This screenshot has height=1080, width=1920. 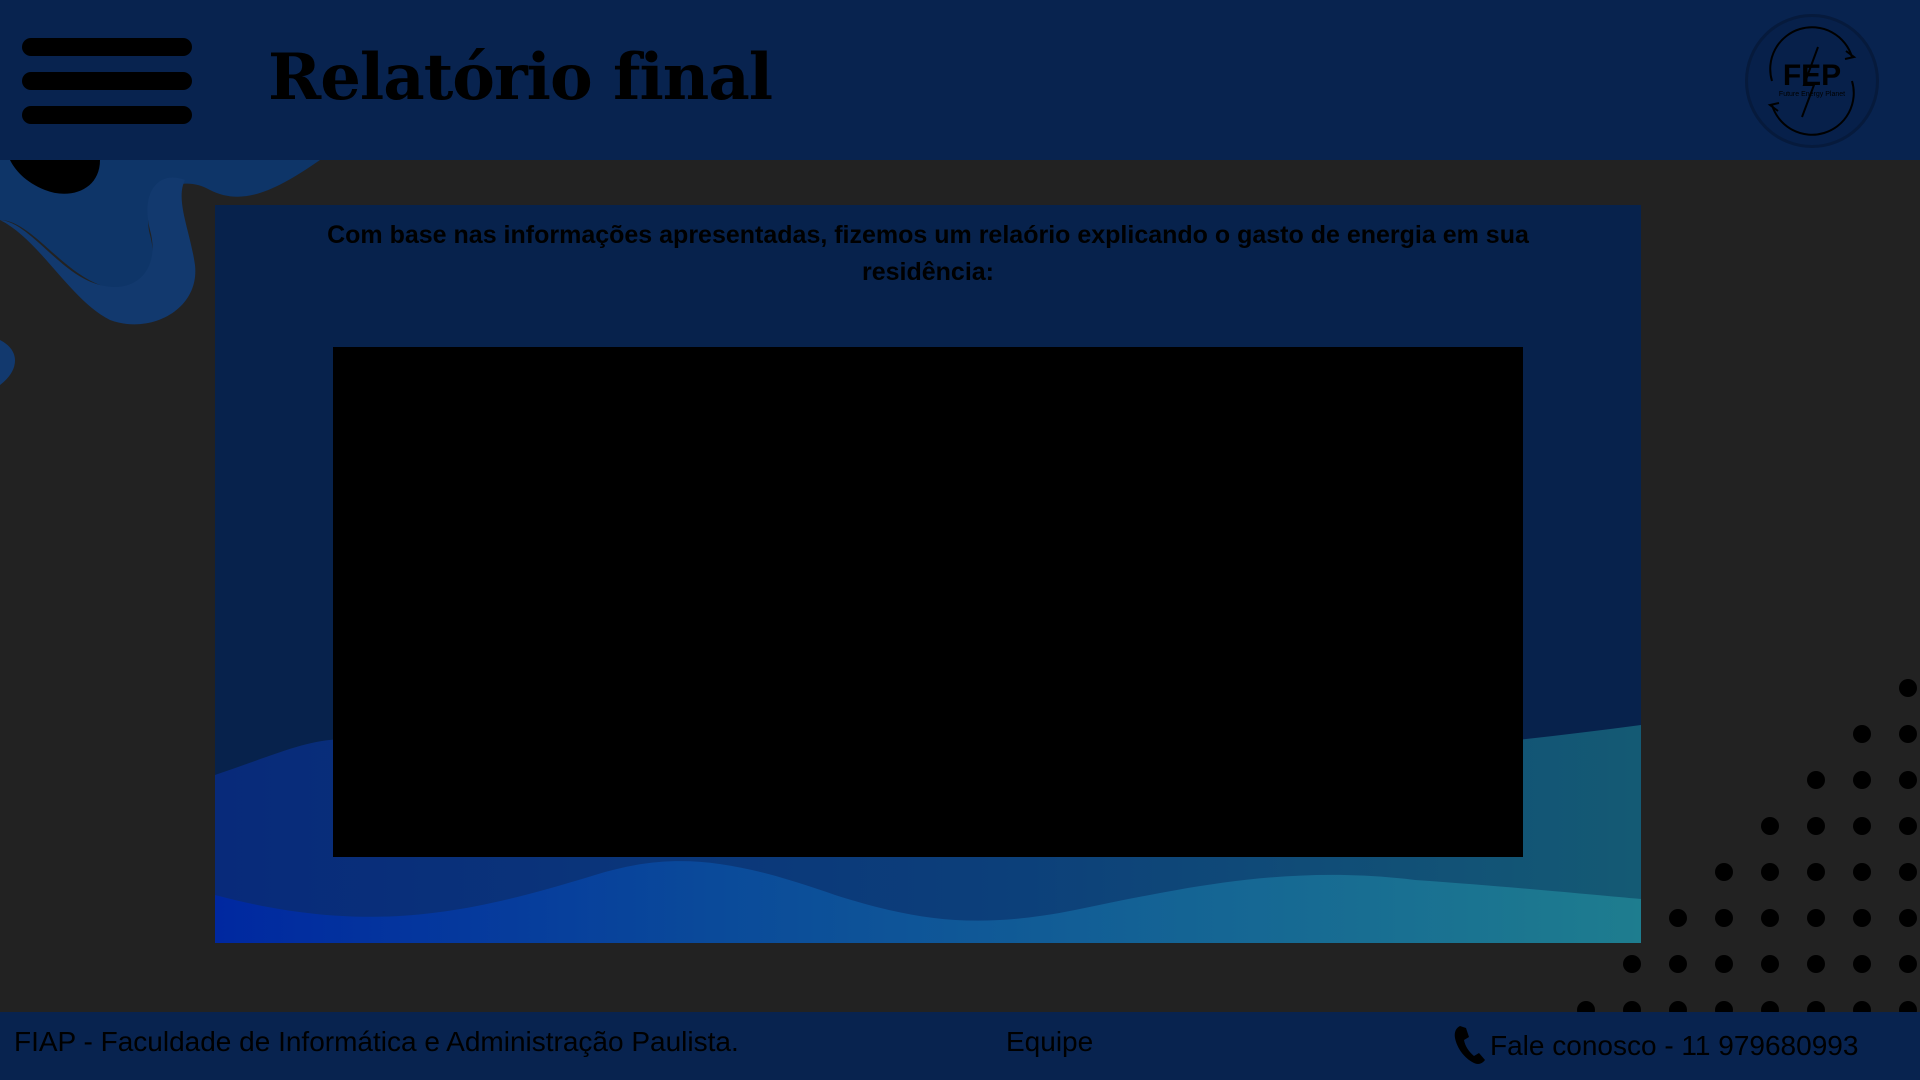 I want to click on fep-logo: FEP Future Energy Planet, so click(x=1812, y=81).